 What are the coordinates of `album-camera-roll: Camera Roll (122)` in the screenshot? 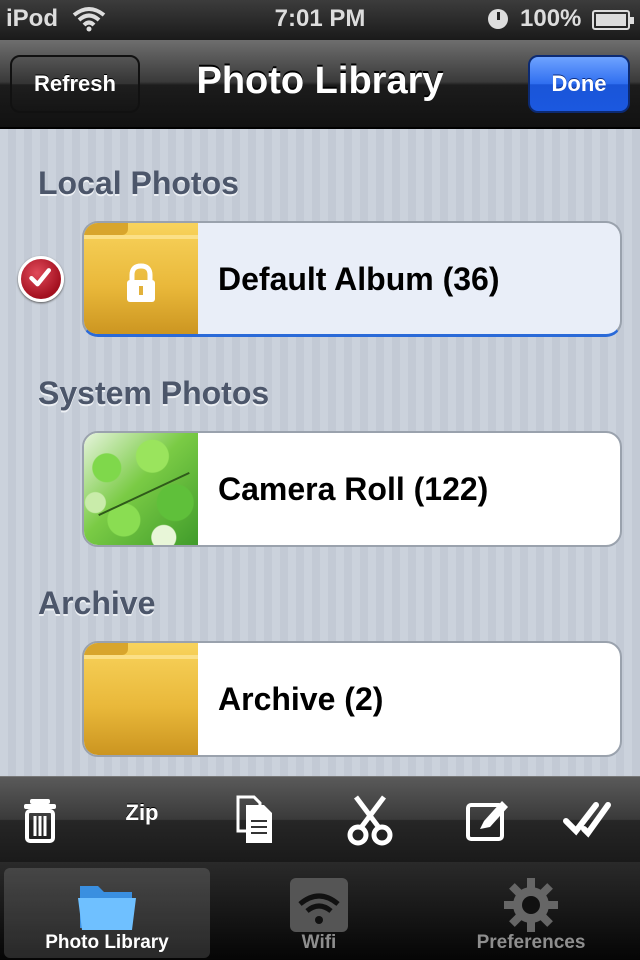 It's located at (352, 489).